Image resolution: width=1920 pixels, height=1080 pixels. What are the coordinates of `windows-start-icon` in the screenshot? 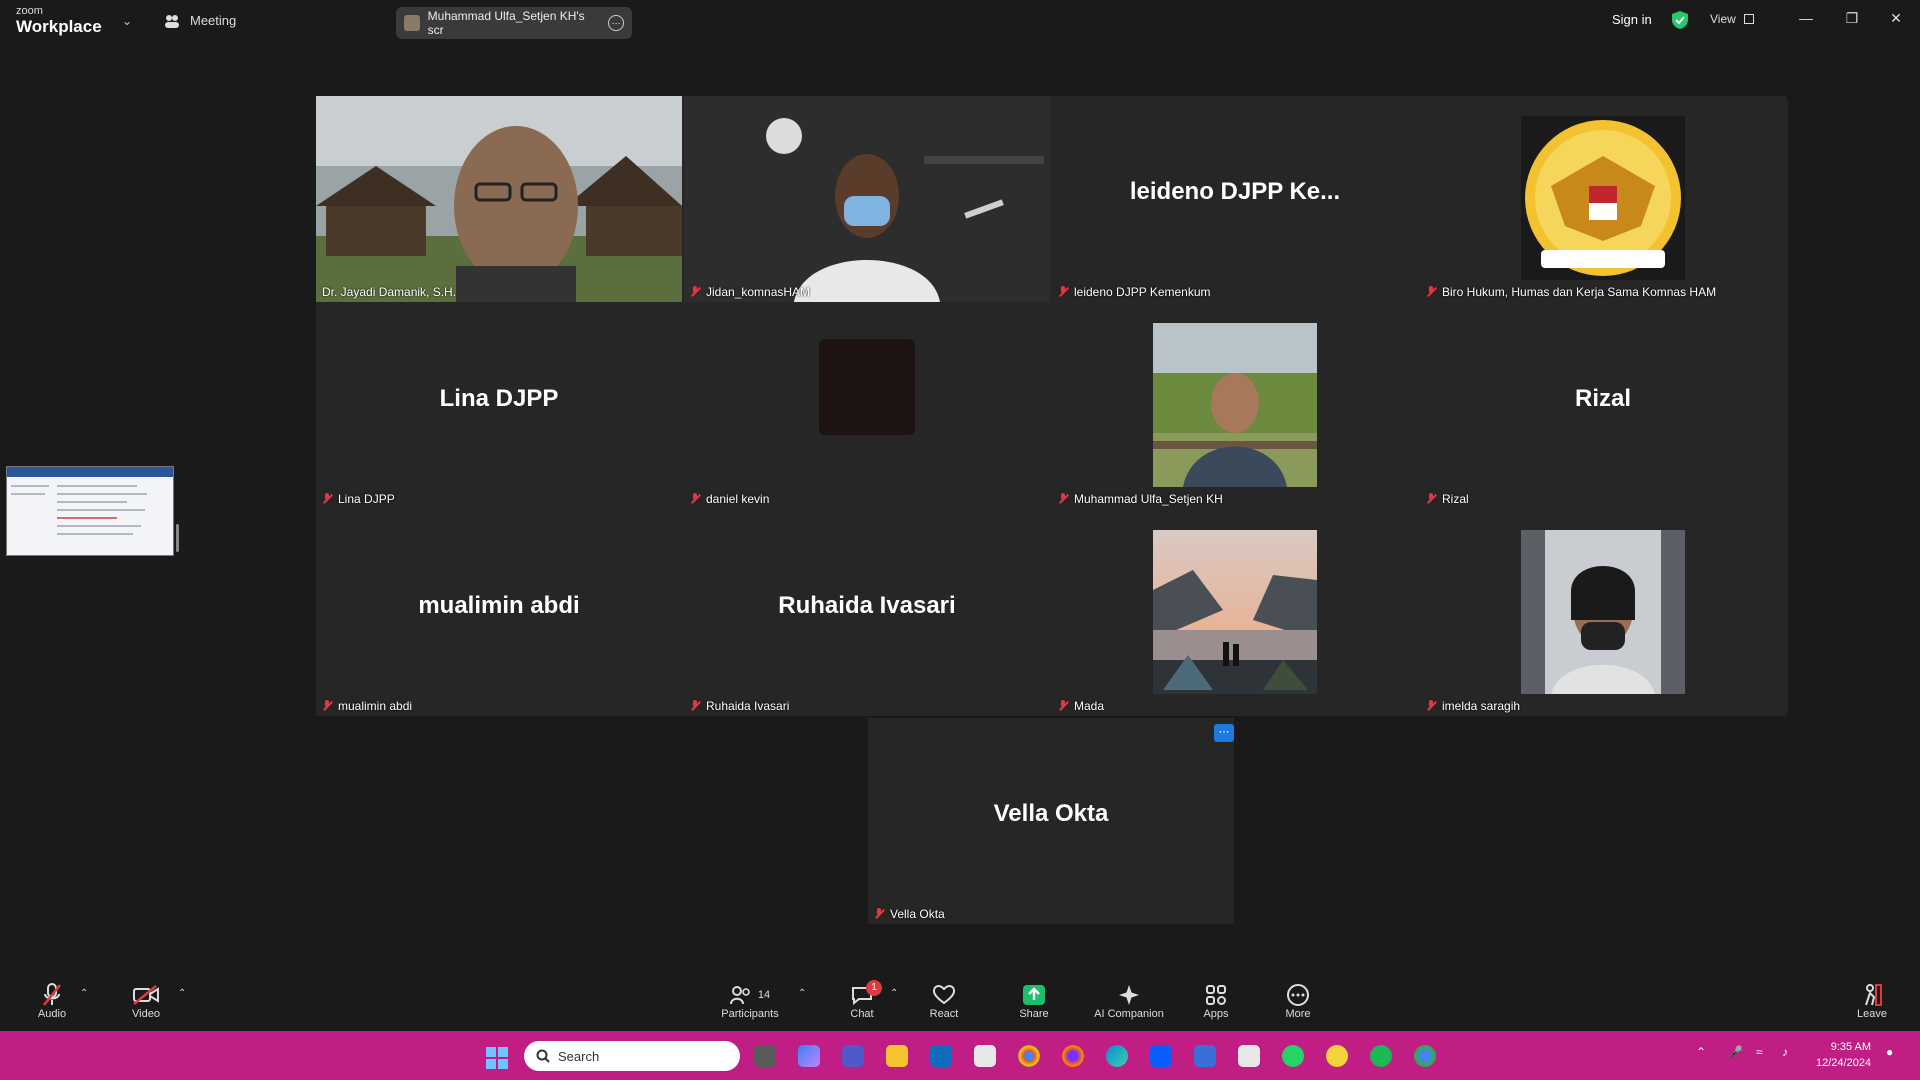 It's located at (497, 1058).